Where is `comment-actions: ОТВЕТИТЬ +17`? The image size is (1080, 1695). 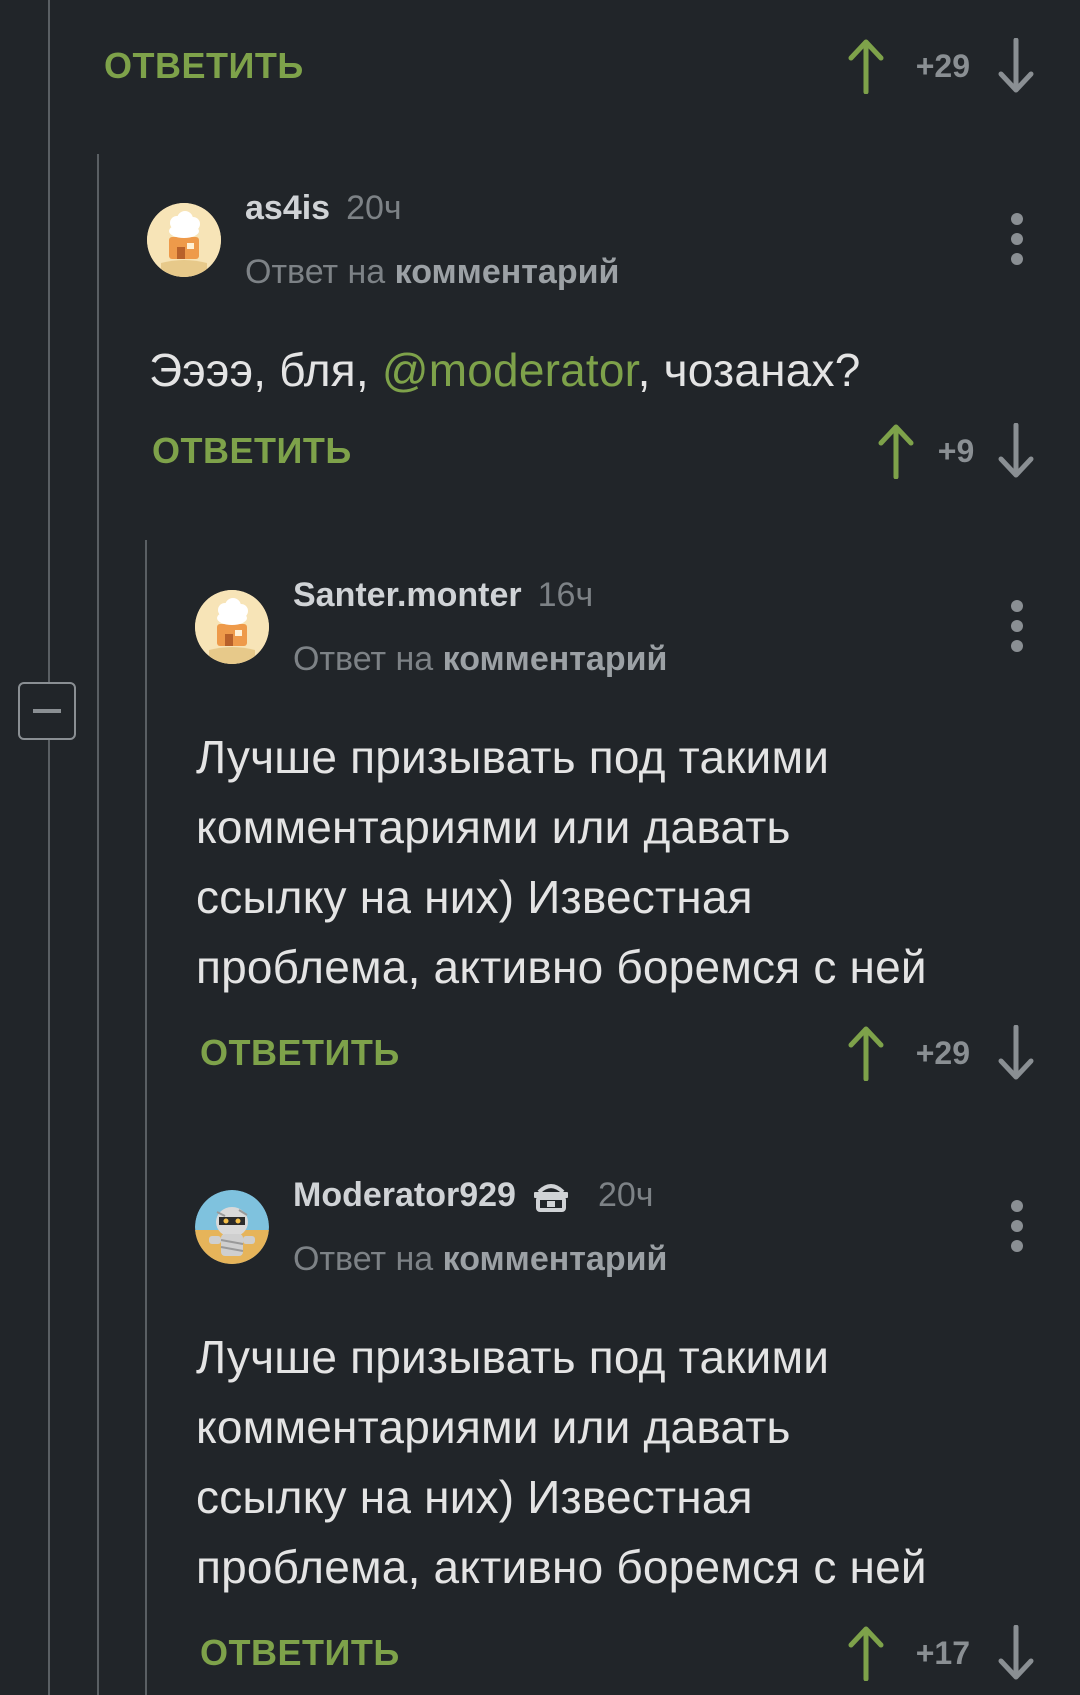
comment-actions: ОТВЕТИТЬ +17 is located at coordinates (618, 1653).